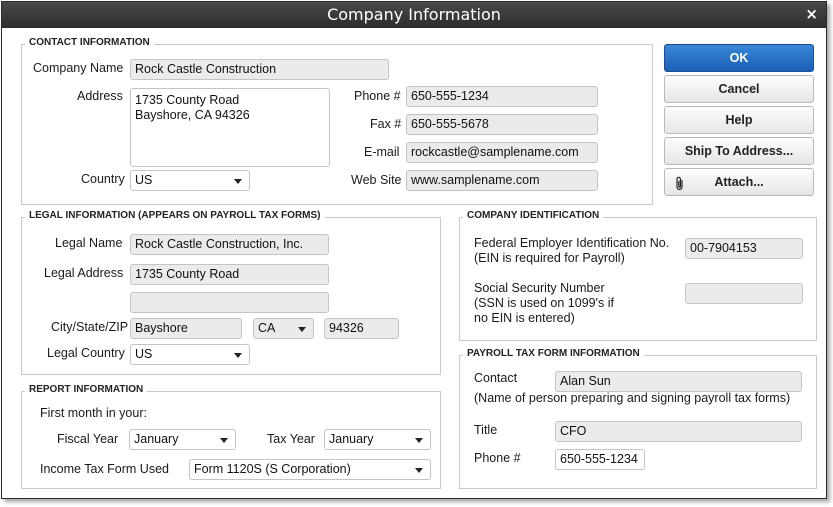  What do you see at coordinates (502, 180) in the screenshot?
I see `website-field: www.samplename.com` at bounding box center [502, 180].